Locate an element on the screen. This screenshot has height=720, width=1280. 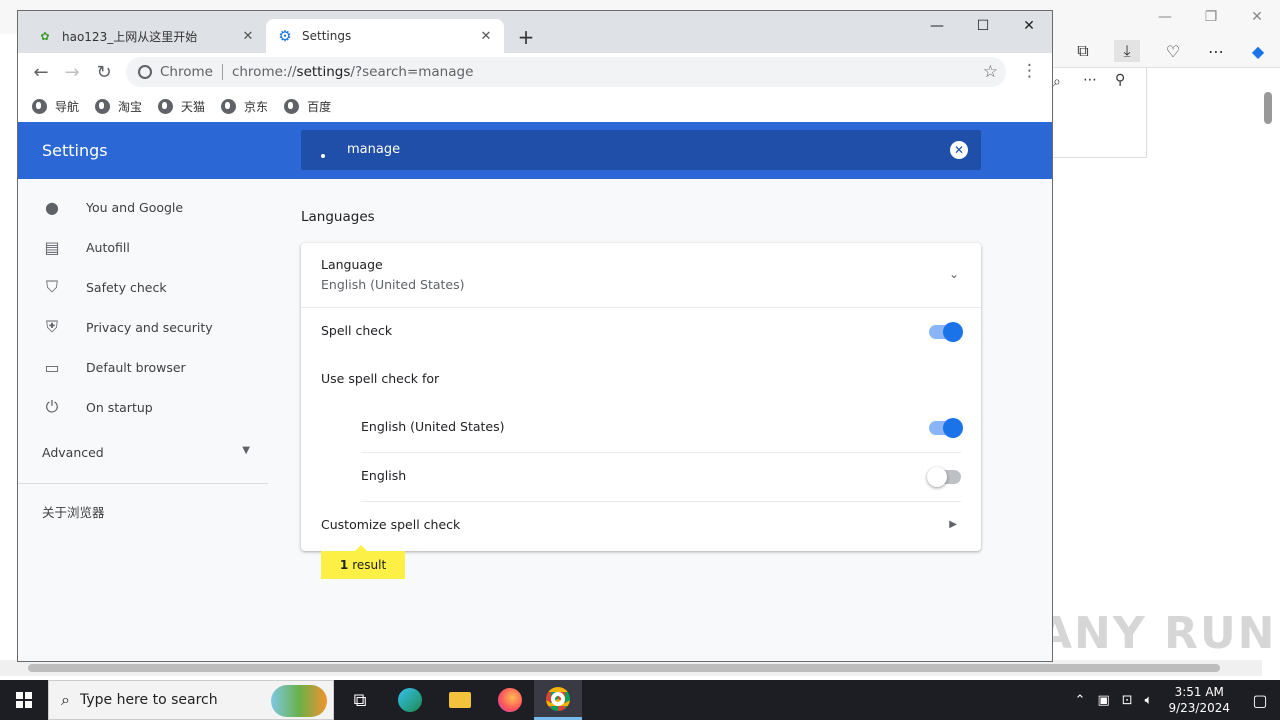
clock: 3:51 AM 9/23/2024 is located at coordinates (1199, 700).